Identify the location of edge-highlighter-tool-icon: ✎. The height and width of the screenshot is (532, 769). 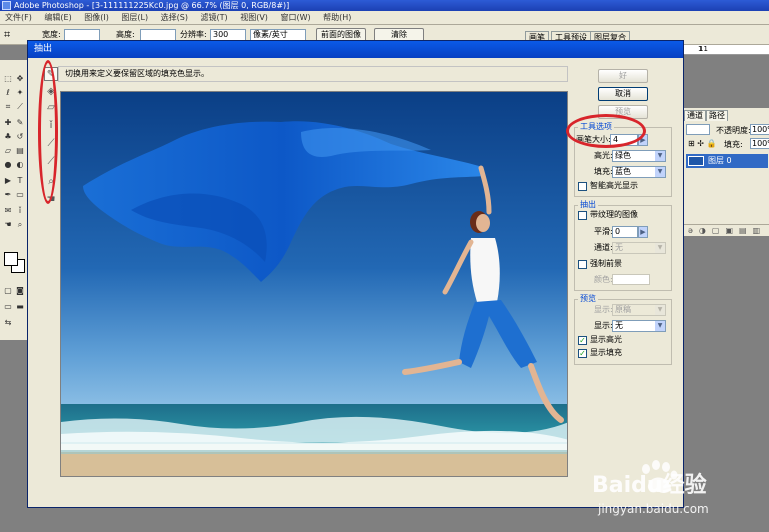
(51, 74).